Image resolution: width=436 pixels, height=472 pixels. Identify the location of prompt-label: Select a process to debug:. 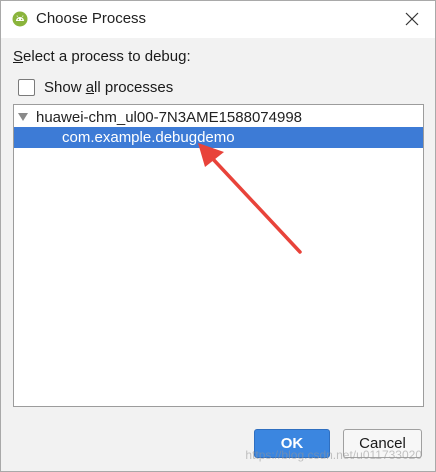
(102, 56).